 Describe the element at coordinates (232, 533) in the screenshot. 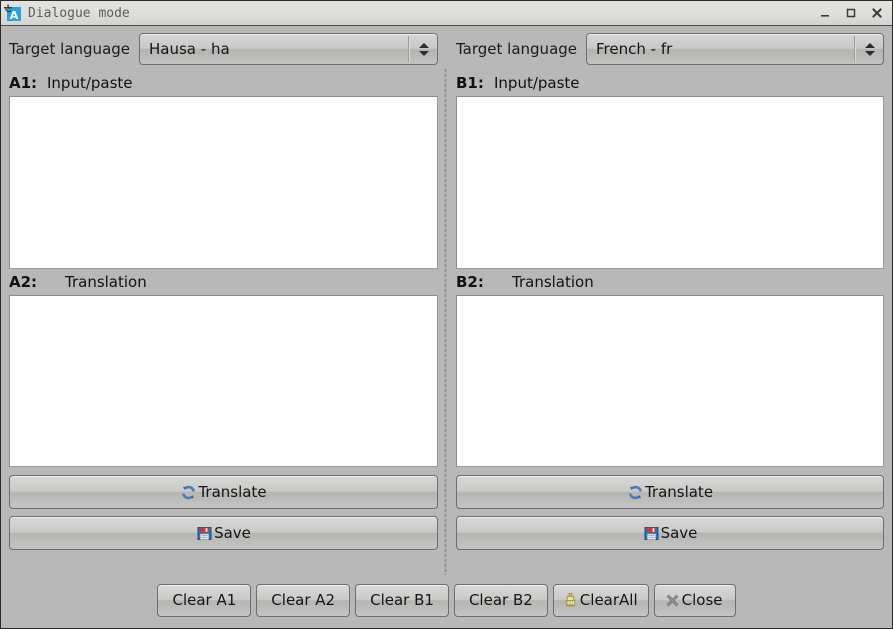

I see `save-button-label-a: Save` at that location.